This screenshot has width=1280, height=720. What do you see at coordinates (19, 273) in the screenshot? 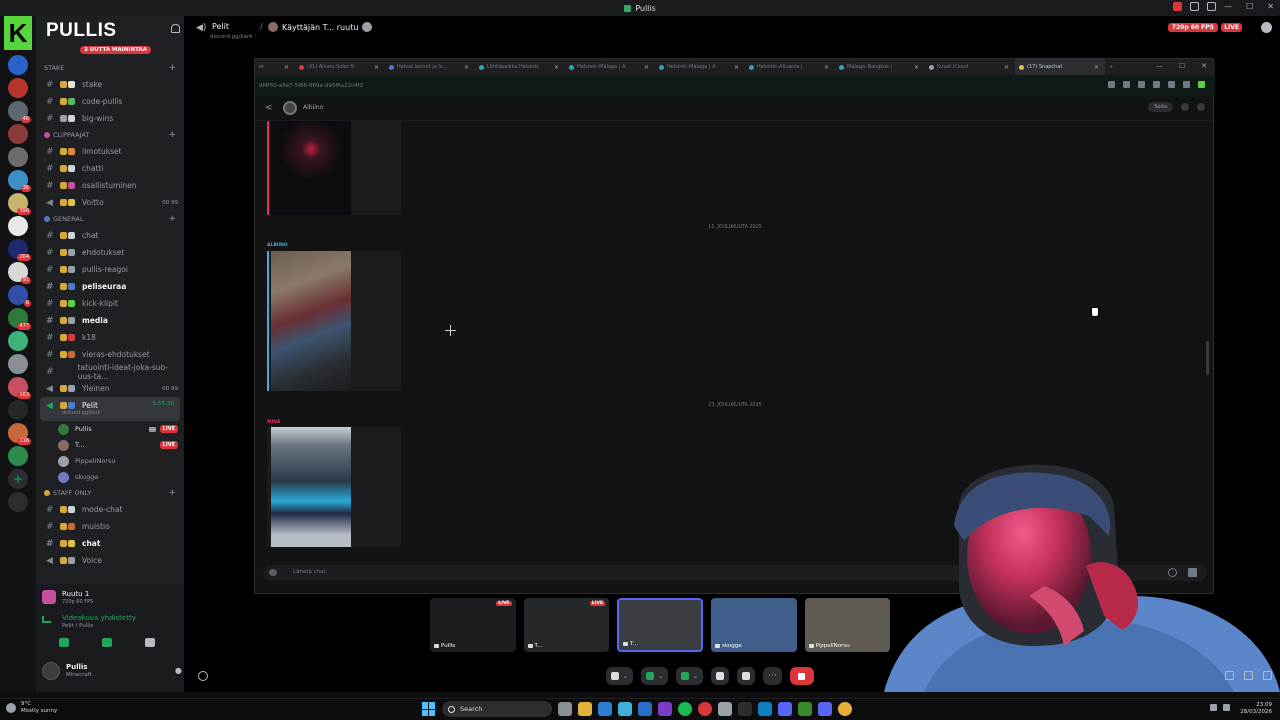
I see `server-icon: 91` at bounding box center [19, 273].